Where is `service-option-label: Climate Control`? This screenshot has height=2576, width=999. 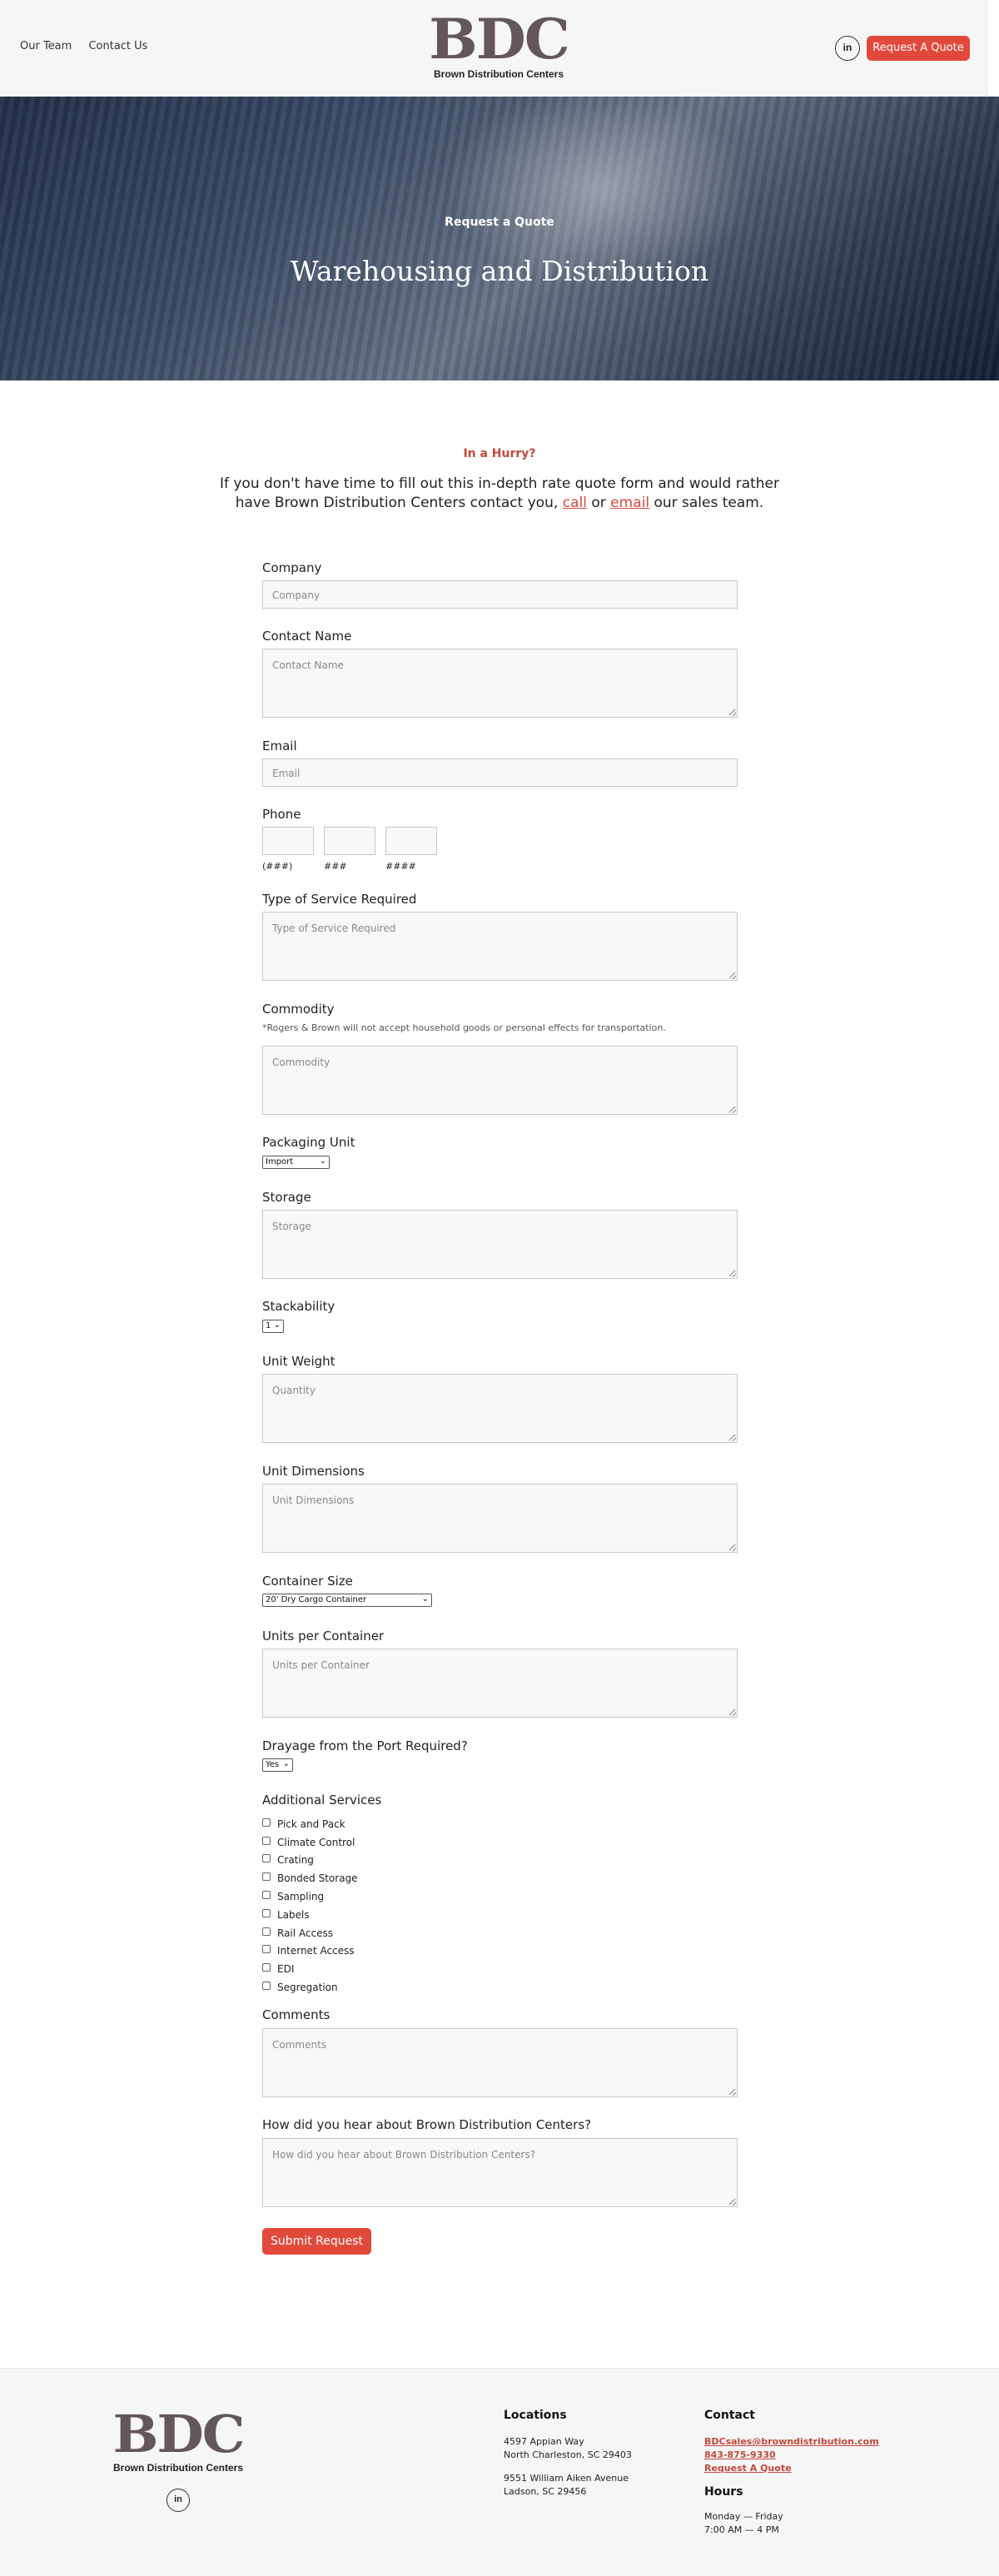
service-option-label: Climate Control is located at coordinates (316, 1842).